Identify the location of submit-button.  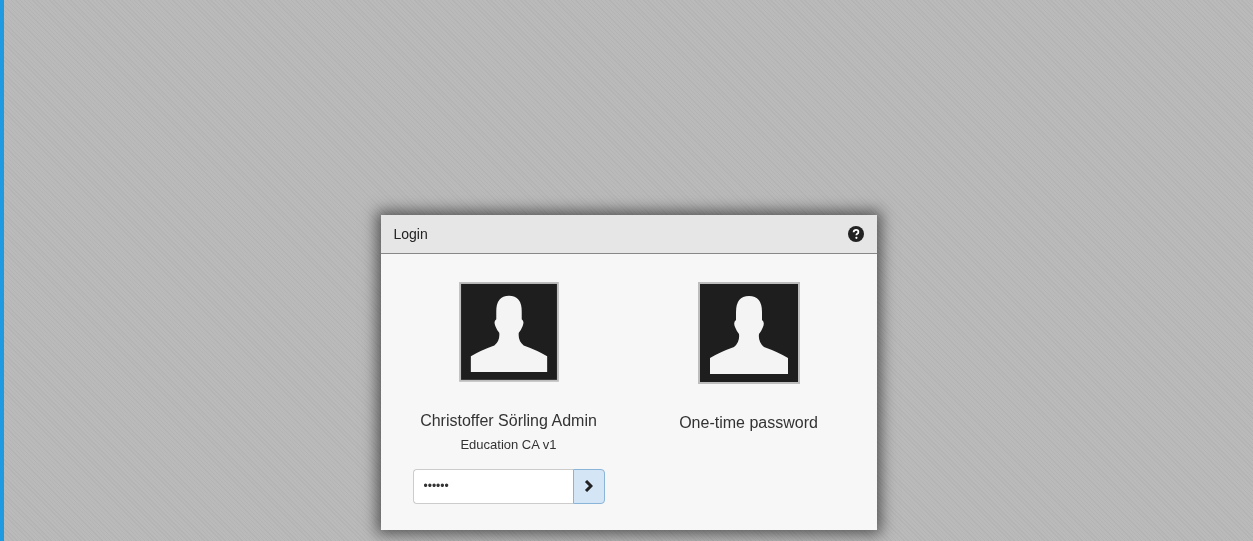
(588, 486).